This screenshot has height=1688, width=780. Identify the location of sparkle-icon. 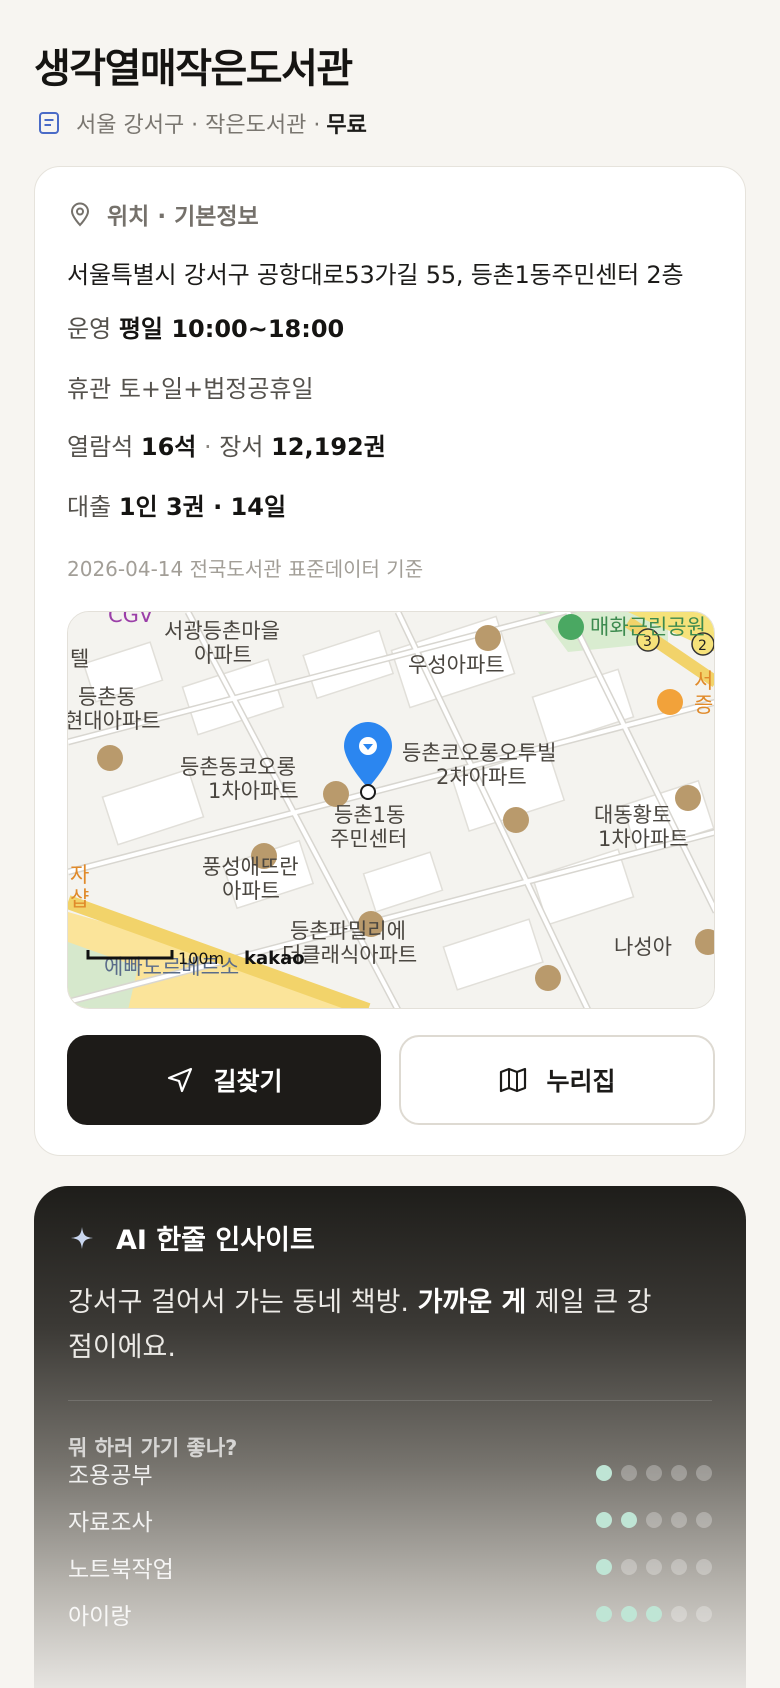
(82, 1238).